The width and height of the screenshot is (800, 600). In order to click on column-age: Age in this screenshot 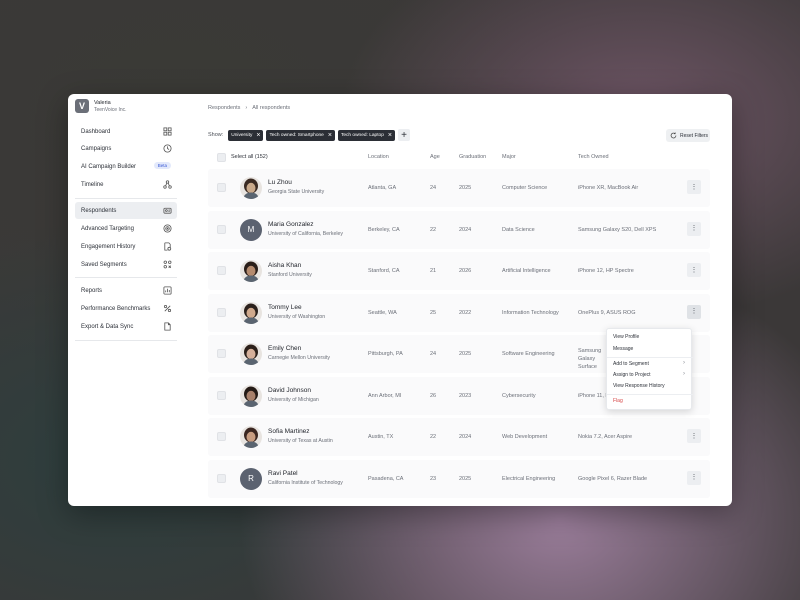, I will do `click(435, 157)`.